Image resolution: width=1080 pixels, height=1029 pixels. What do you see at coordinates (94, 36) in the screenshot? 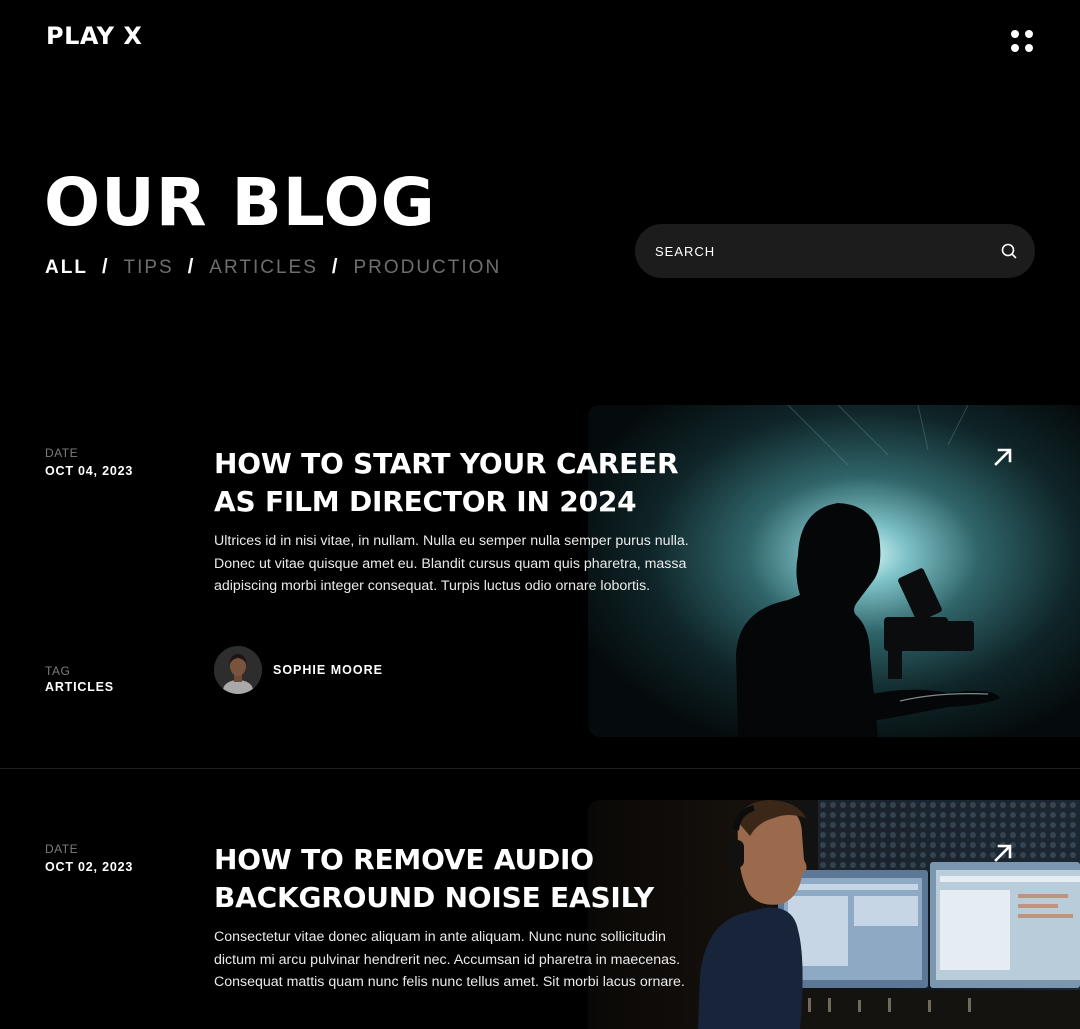
I see `logo: PLAY X` at bounding box center [94, 36].